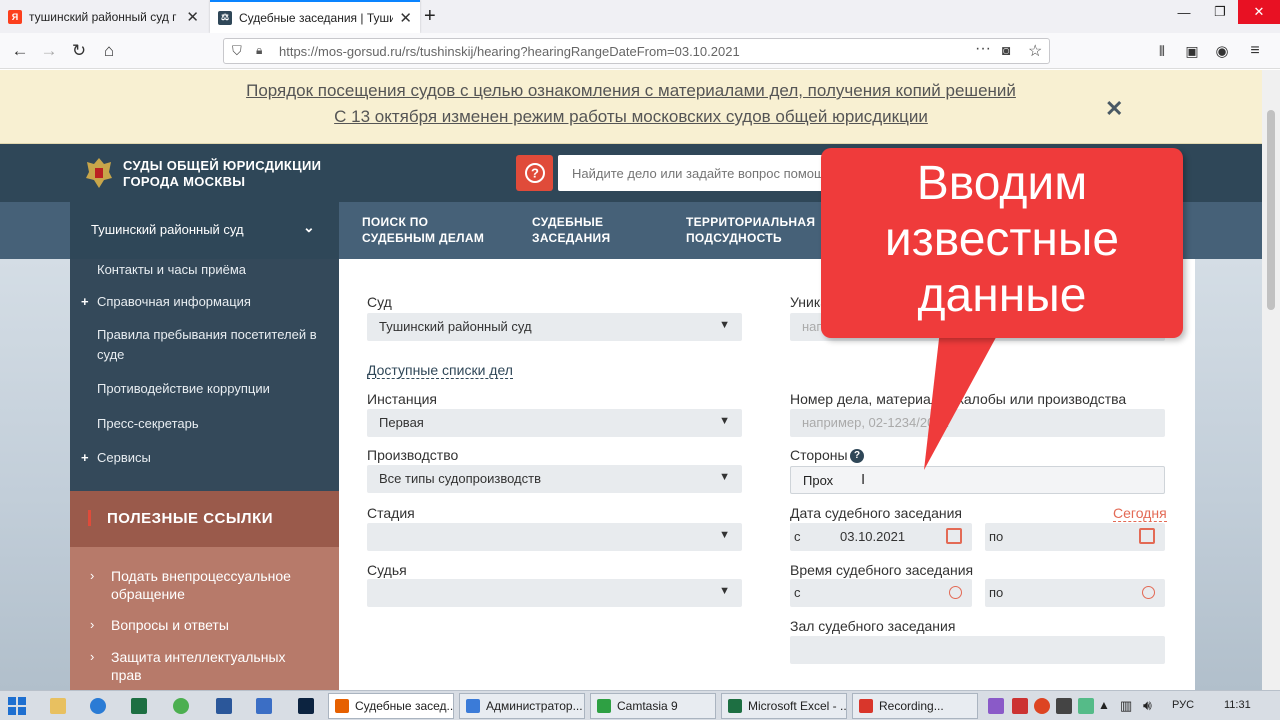 The height and width of the screenshot is (720, 1280). I want to click on sidebar-item-anticorruption: Противодействие коррупции, so click(183, 389).